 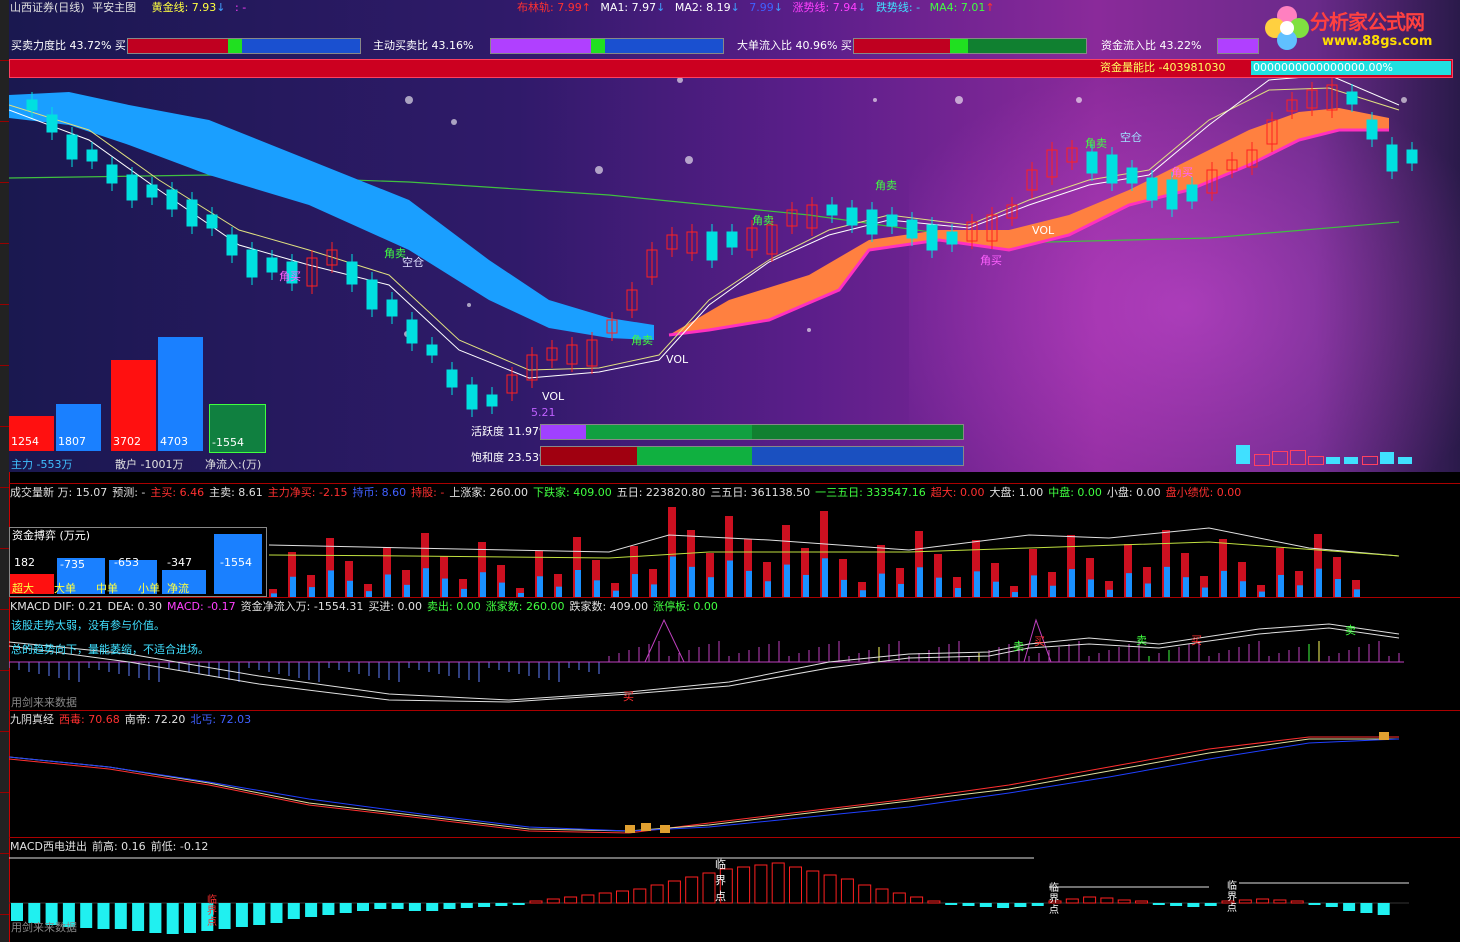 What do you see at coordinates (1131, 137) in the screenshot?
I see `short-position-label: 空仓` at bounding box center [1131, 137].